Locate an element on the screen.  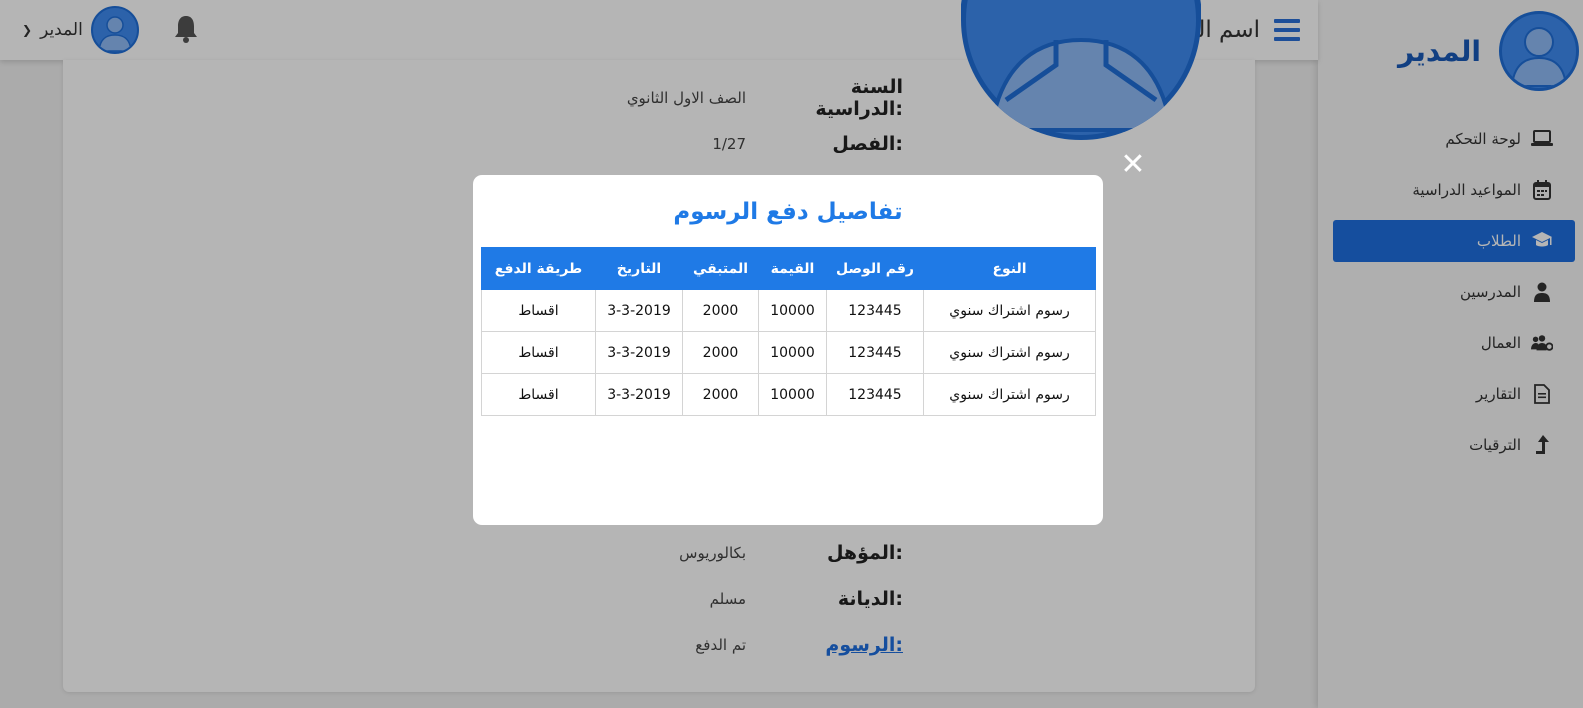
column-header: المتبقي is located at coordinates (720, 268).